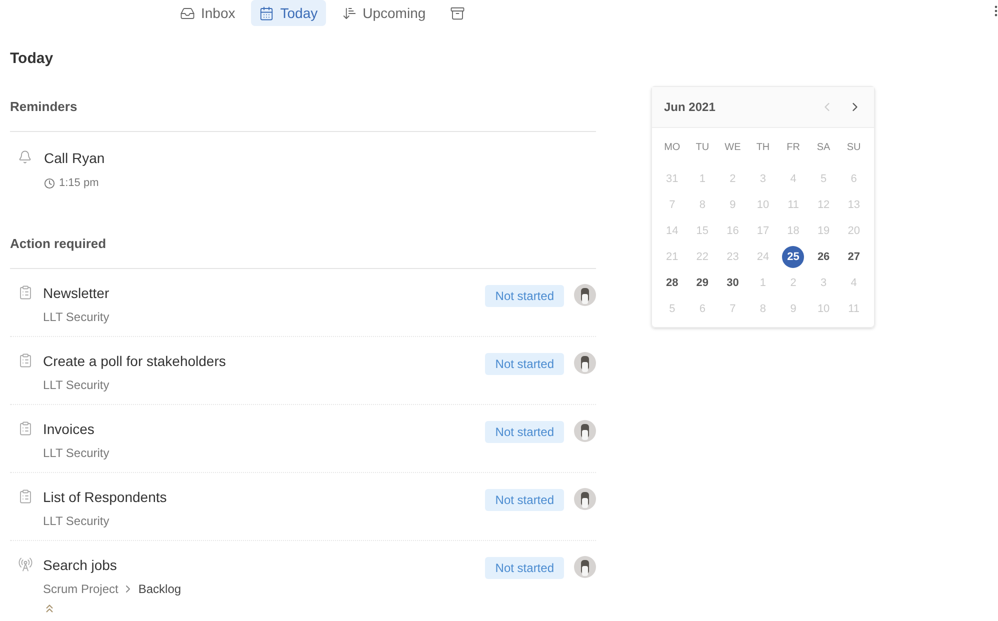 This screenshot has width=998, height=621. I want to click on bell-icon, so click(25, 157).